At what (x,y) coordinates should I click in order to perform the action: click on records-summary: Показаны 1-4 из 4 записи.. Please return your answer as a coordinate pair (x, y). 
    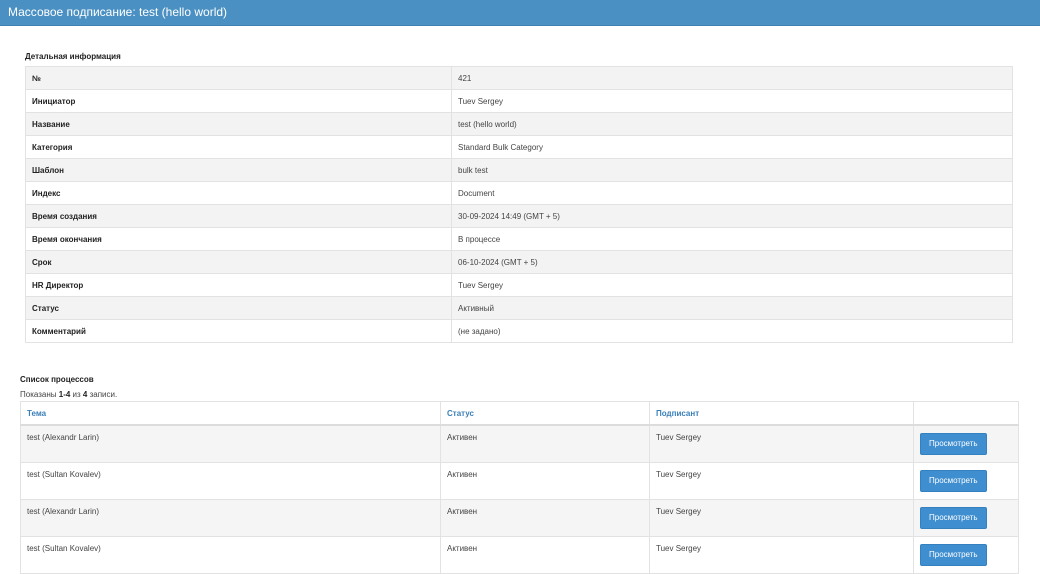
    Looking at the image, I should click on (68, 394).